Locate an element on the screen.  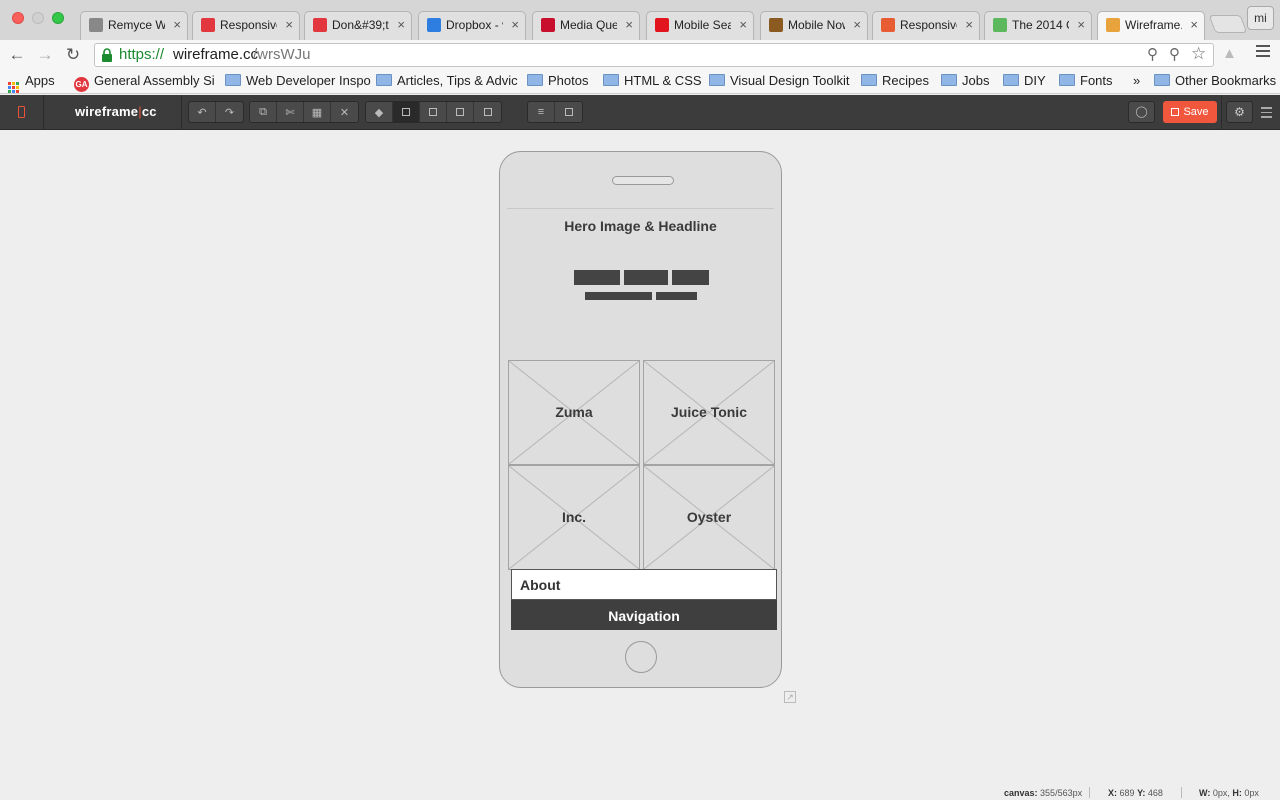
browser-tab: Mobile Now × is located at coordinates (814, 25).